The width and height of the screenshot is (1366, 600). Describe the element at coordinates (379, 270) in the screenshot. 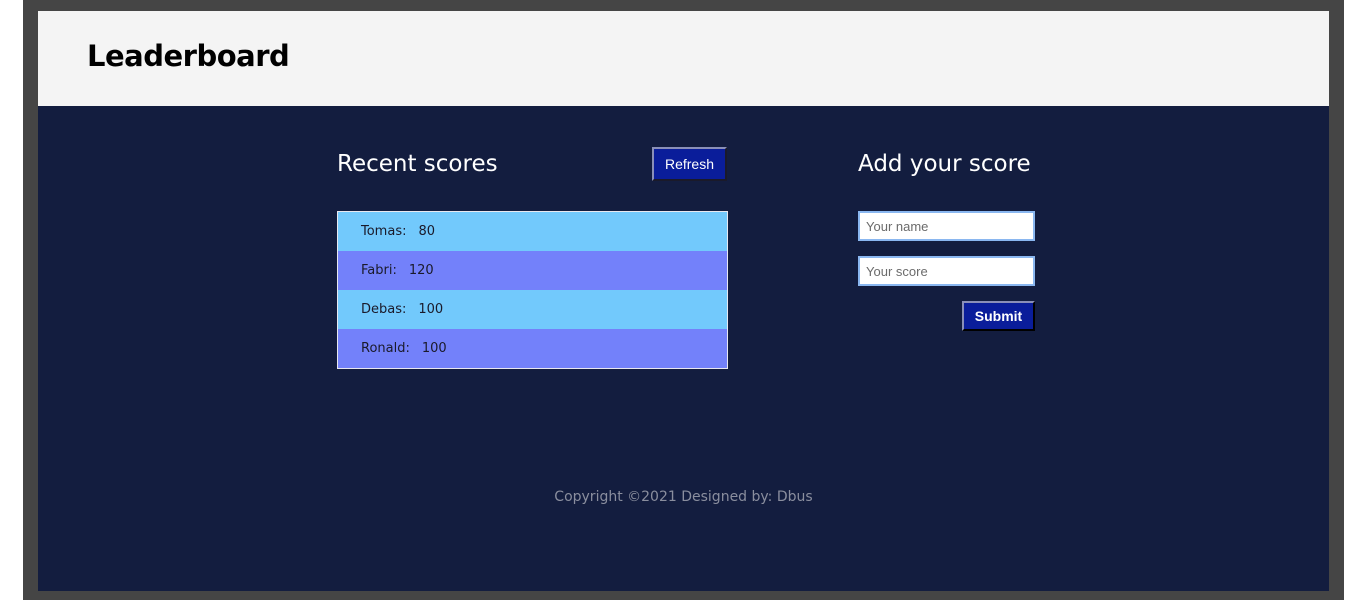

I see `score-name: Fabri:` at that location.